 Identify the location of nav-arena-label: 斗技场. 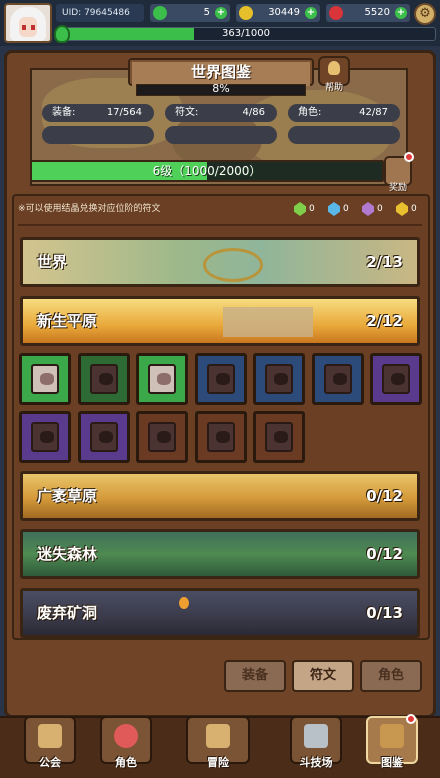
(316, 762).